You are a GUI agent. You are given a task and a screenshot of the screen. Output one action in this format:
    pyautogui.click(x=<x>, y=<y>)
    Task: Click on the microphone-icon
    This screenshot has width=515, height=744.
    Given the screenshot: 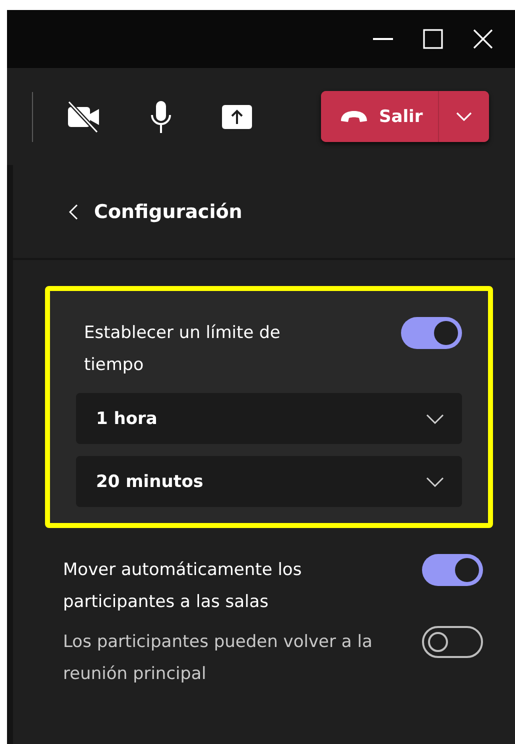 What is the action you would take?
    pyautogui.click(x=161, y=117)
    